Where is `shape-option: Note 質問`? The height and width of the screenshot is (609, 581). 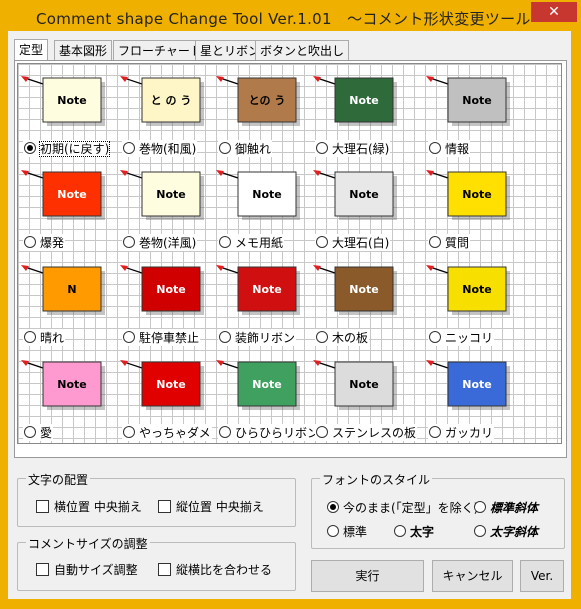 shape-option: Note 質問 is located at coordinates (474, 212).